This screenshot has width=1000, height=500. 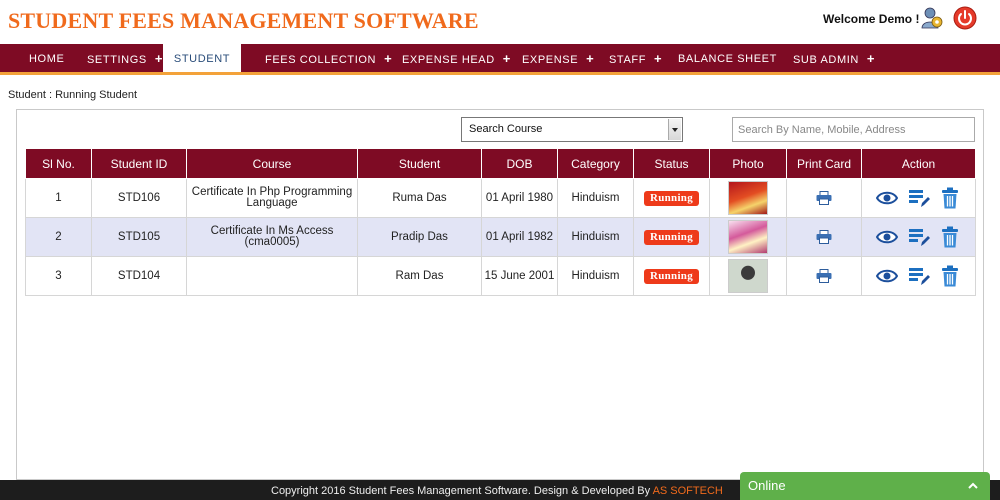 What do you see at coordinates (767, 485) in the screenshot?
I see `online-label: Online` at bounding box center [767, 485].